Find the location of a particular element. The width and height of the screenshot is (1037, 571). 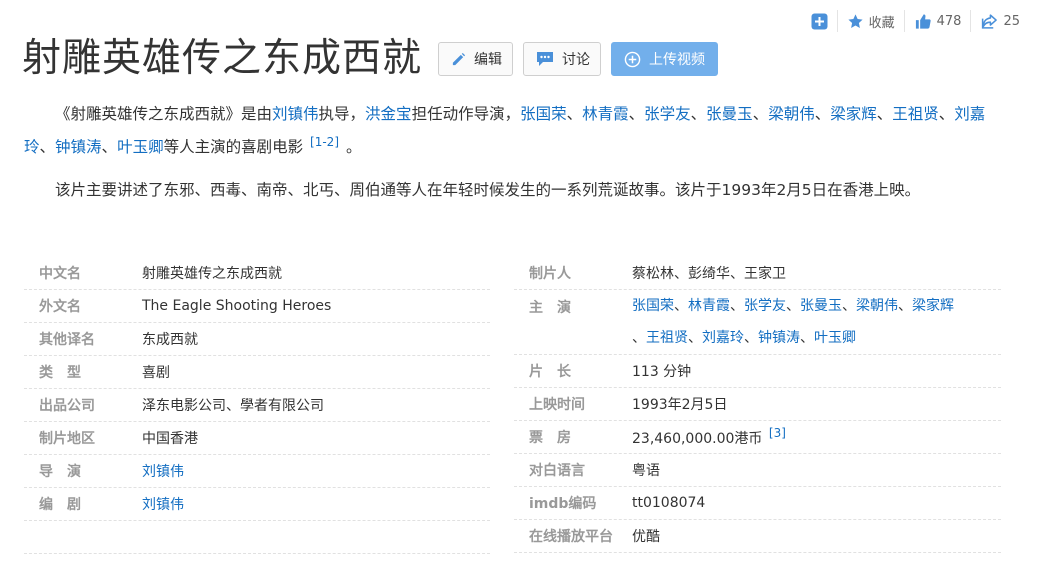

plus-square-icon is located at coordinates (819, 21).